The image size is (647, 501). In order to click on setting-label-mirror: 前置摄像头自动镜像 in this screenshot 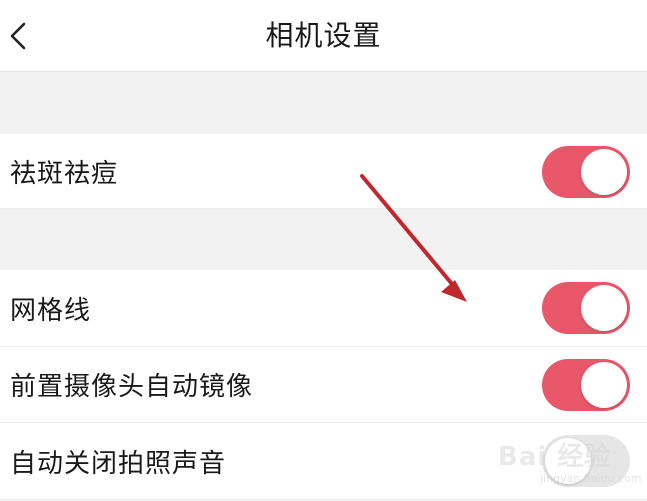, I will do `click(132, 387)`.